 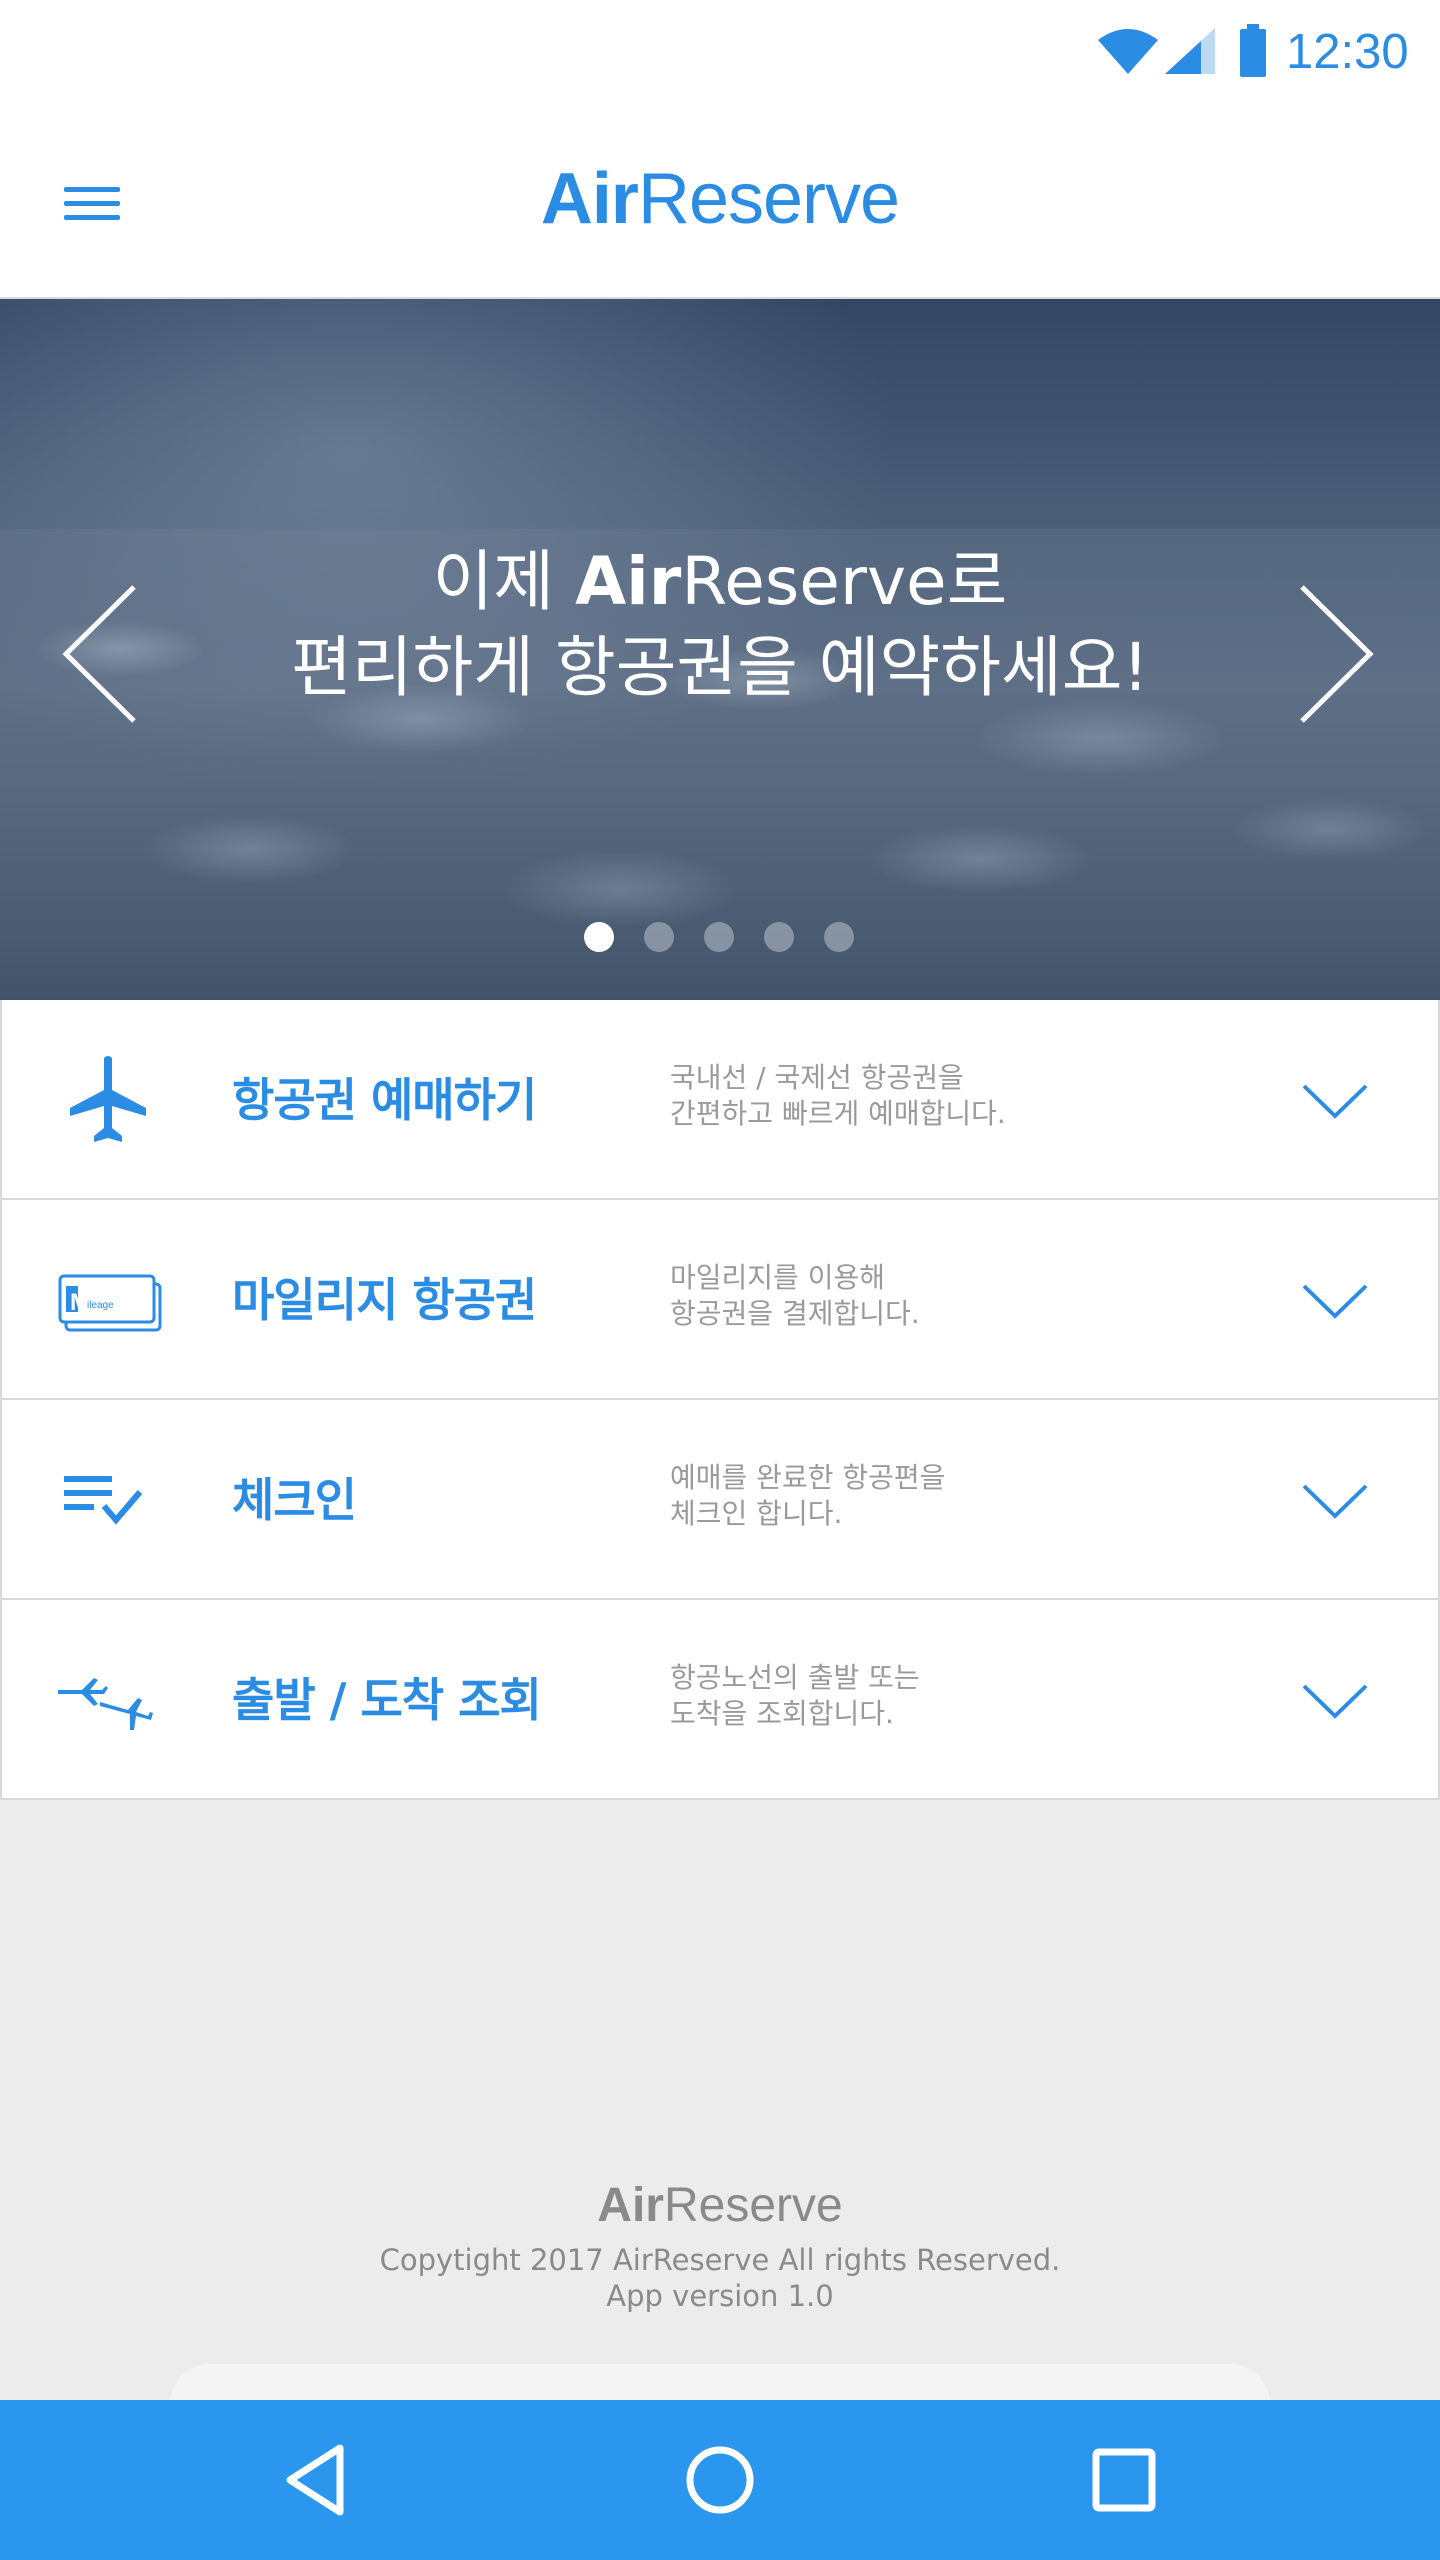 What do you see at coordinates (777, 1277) in the screenshot?
I see `menu-item-desc-line1: 마일리지를 이용해` at bounding box center [777, 1277].